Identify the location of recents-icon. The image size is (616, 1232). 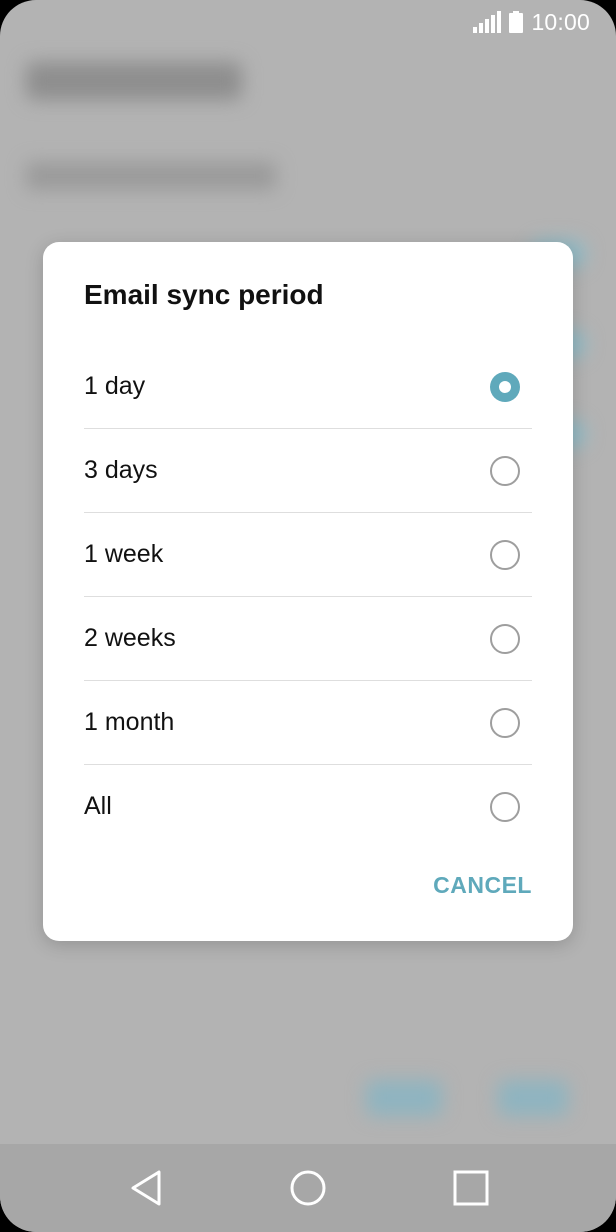
(471, 1188).